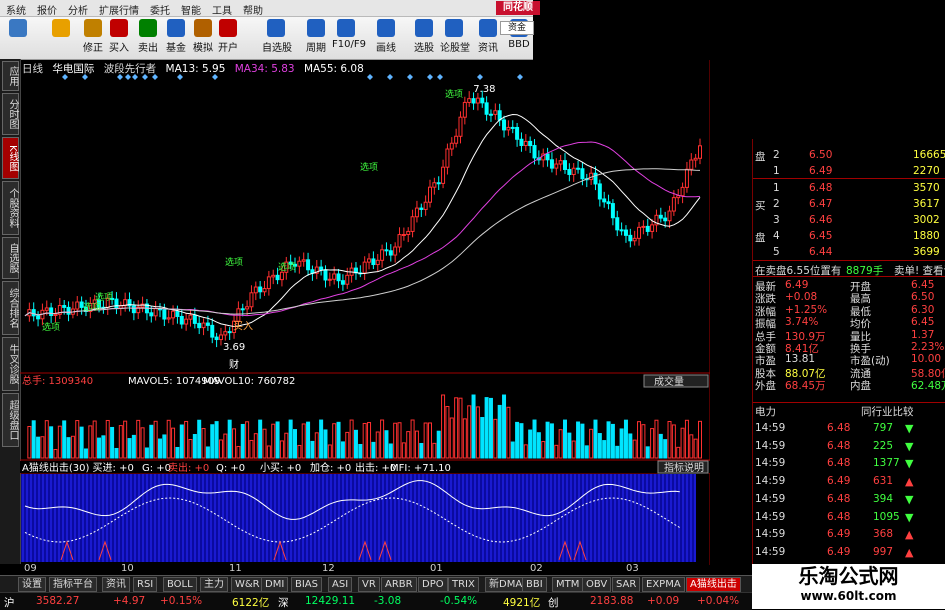 The image size is (945, 610). I want to click on toolbar-button: F10/F9, so click(349, 38).